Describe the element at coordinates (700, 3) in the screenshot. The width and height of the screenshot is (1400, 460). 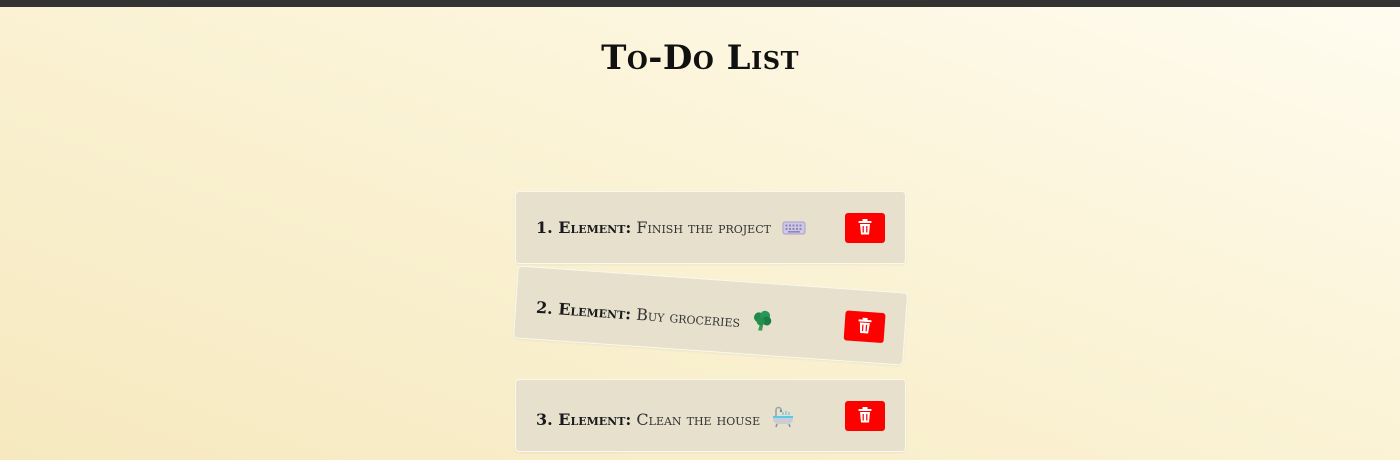
I see `top-bar` at that location.